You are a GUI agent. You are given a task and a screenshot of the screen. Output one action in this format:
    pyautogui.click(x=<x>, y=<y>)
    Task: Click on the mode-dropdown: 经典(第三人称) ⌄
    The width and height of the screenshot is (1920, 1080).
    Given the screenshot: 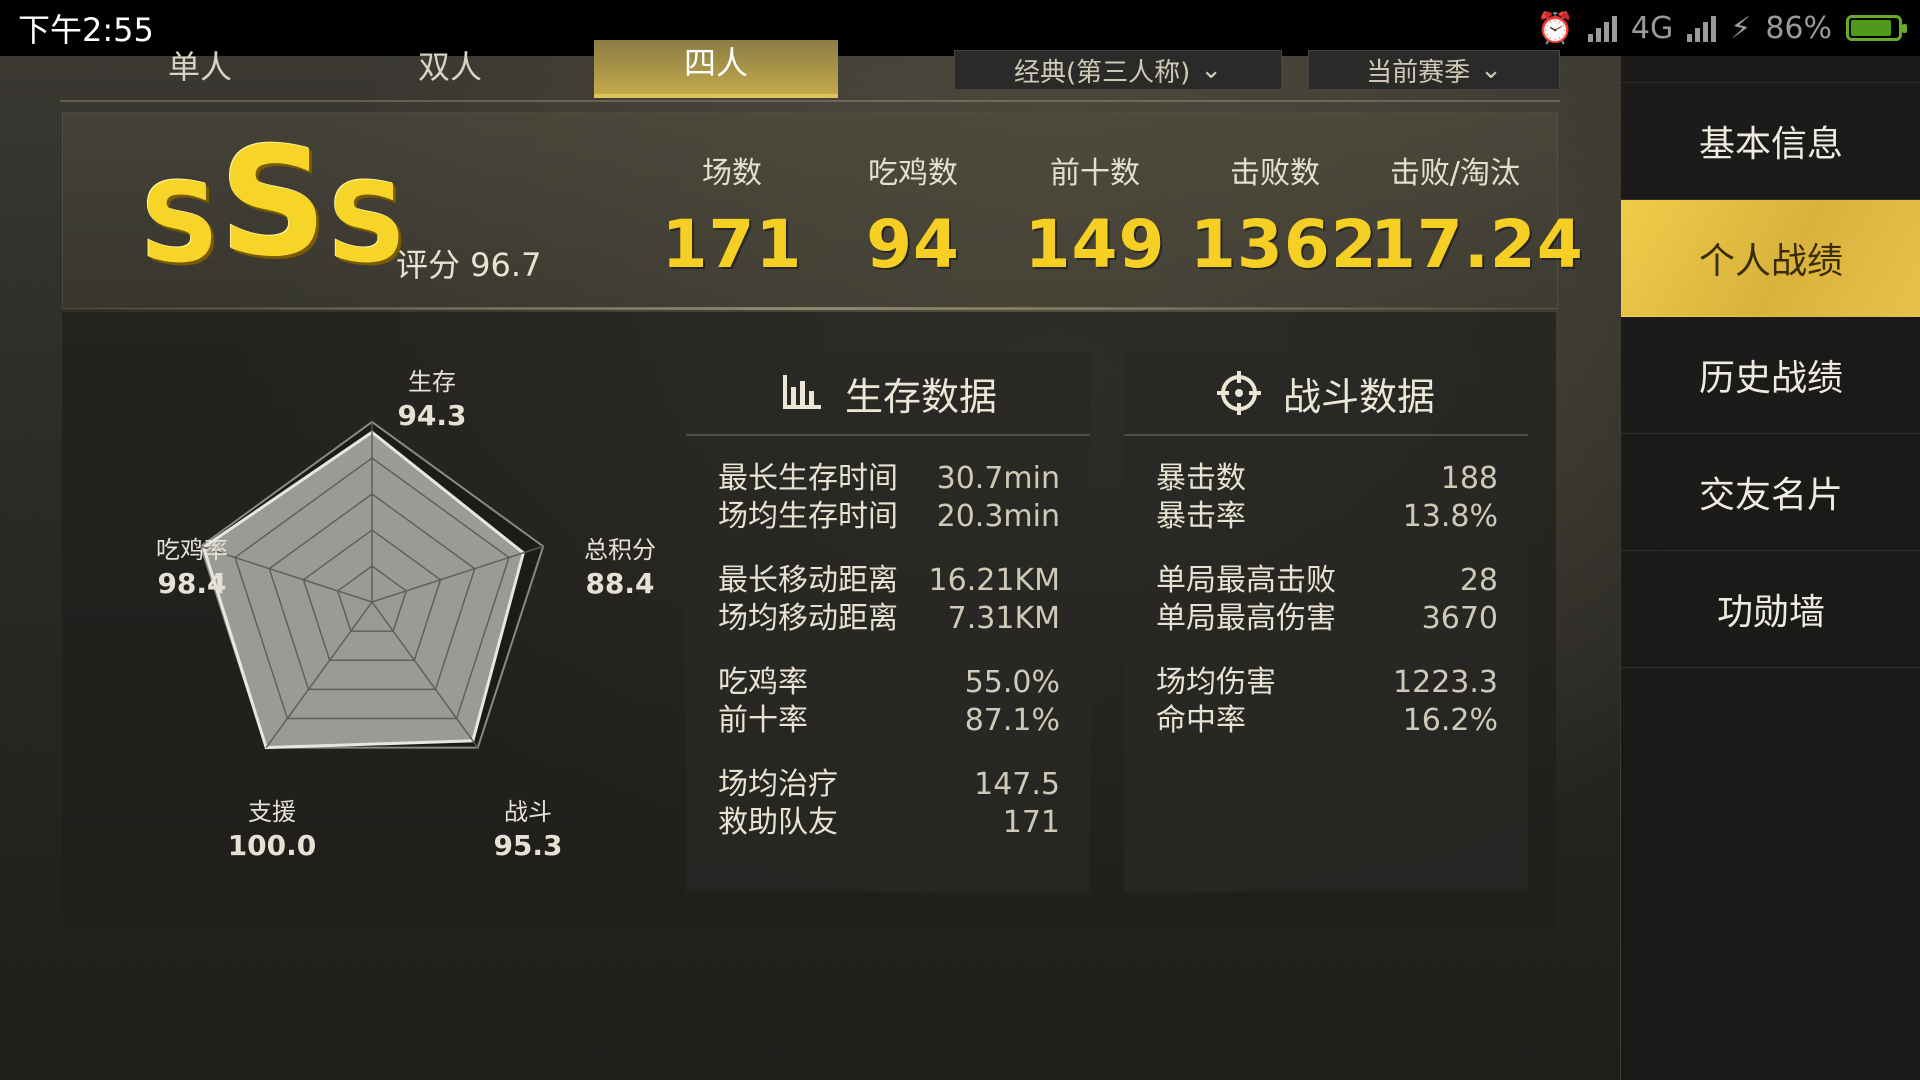 What is the action you would take?
    pyautogui.click(x=1118, y=70)
    